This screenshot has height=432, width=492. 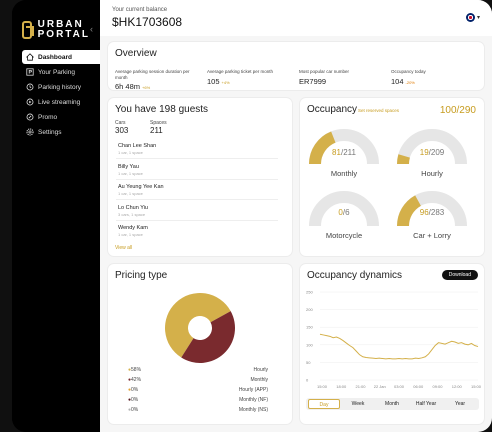 I want to click on pricing-title: Pricing type, so click(x=141, y=275).